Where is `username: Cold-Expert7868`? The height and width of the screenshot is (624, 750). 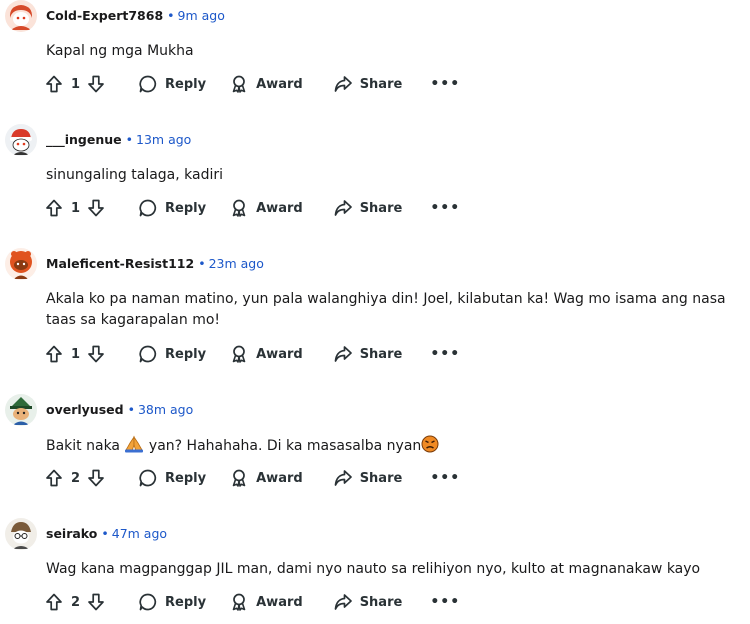
username: Cold-Expert7868 is located at coordinates (104, 15).